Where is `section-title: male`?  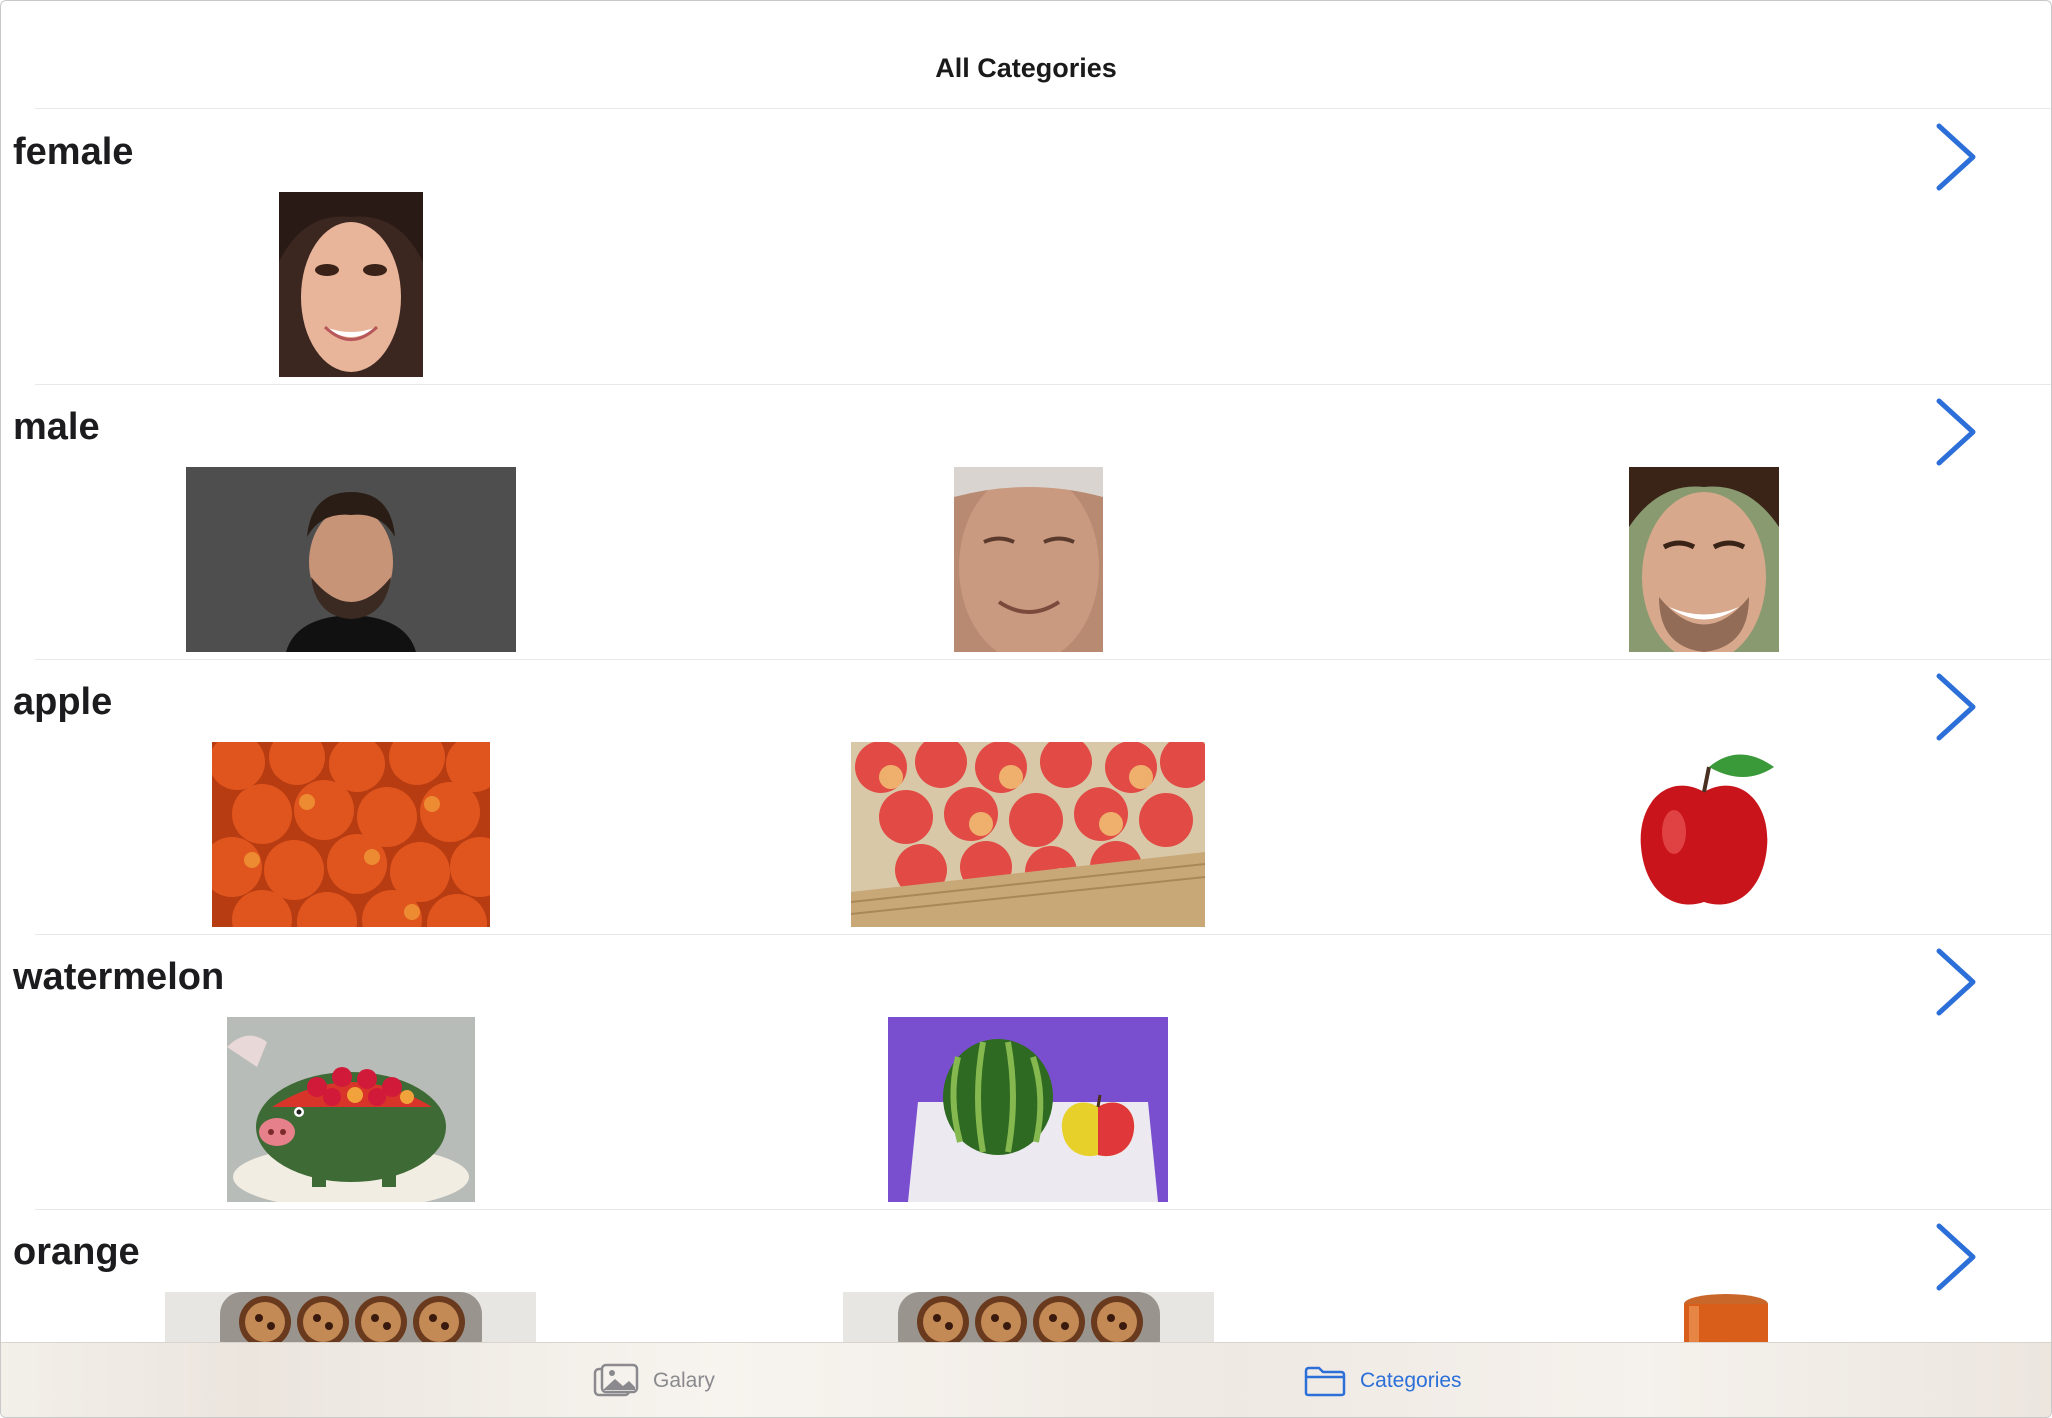 section-title: male is located at coordinates (56, 427).